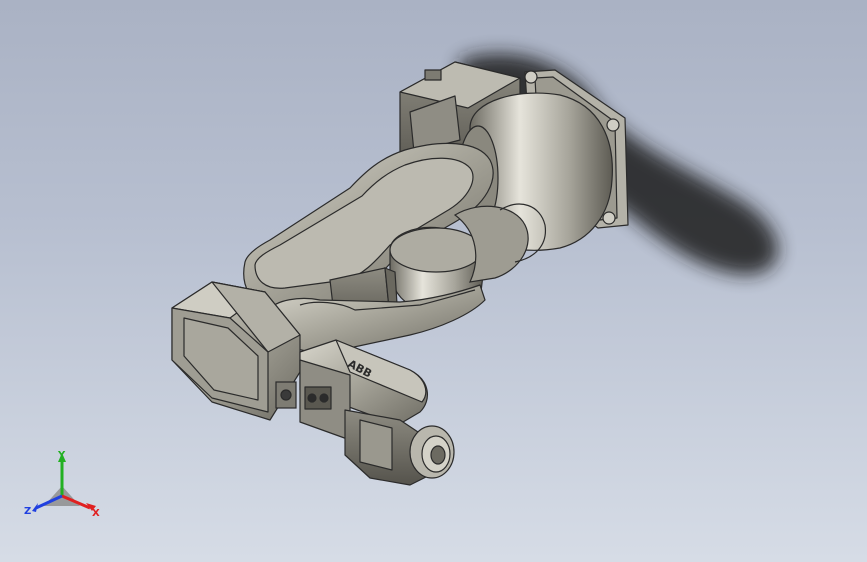  I want to click on tool-flange, so click(399, 447).